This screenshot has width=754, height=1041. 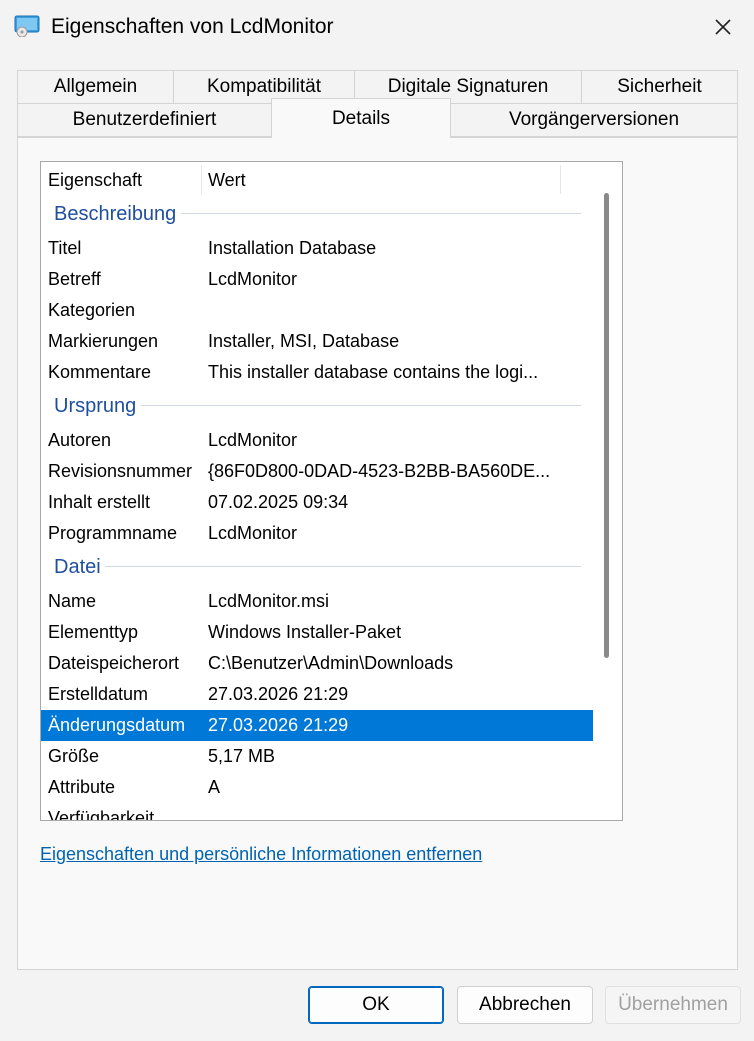 What do you see at coordinates (304, 341) in the screenshot?
I see `property-value: Installer, MSI, Database` at bounding box center [304, 341].